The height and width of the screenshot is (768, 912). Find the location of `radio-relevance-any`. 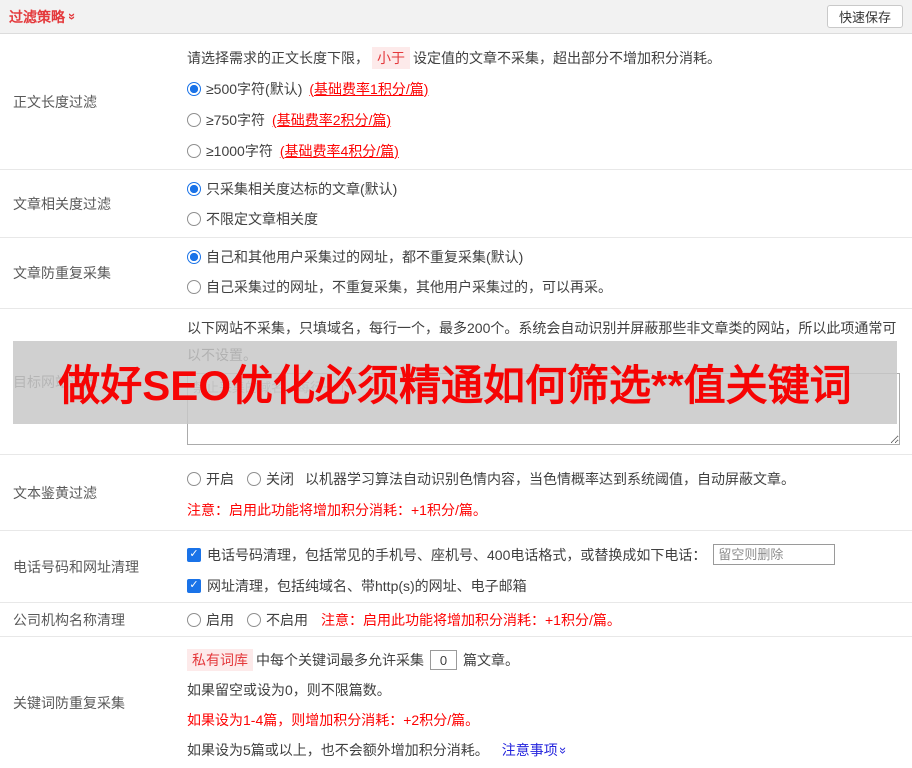

radio-relevance-any is located at coordinates (194, 219).